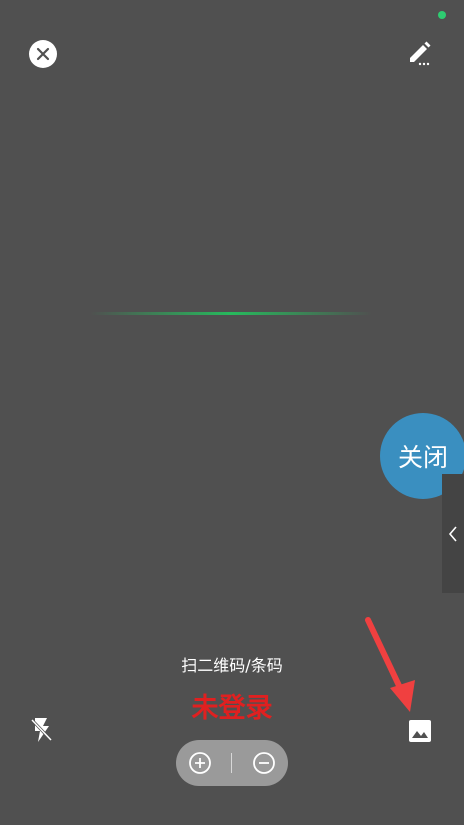  I want to click on chevron-left-icon, so click(452, 533).